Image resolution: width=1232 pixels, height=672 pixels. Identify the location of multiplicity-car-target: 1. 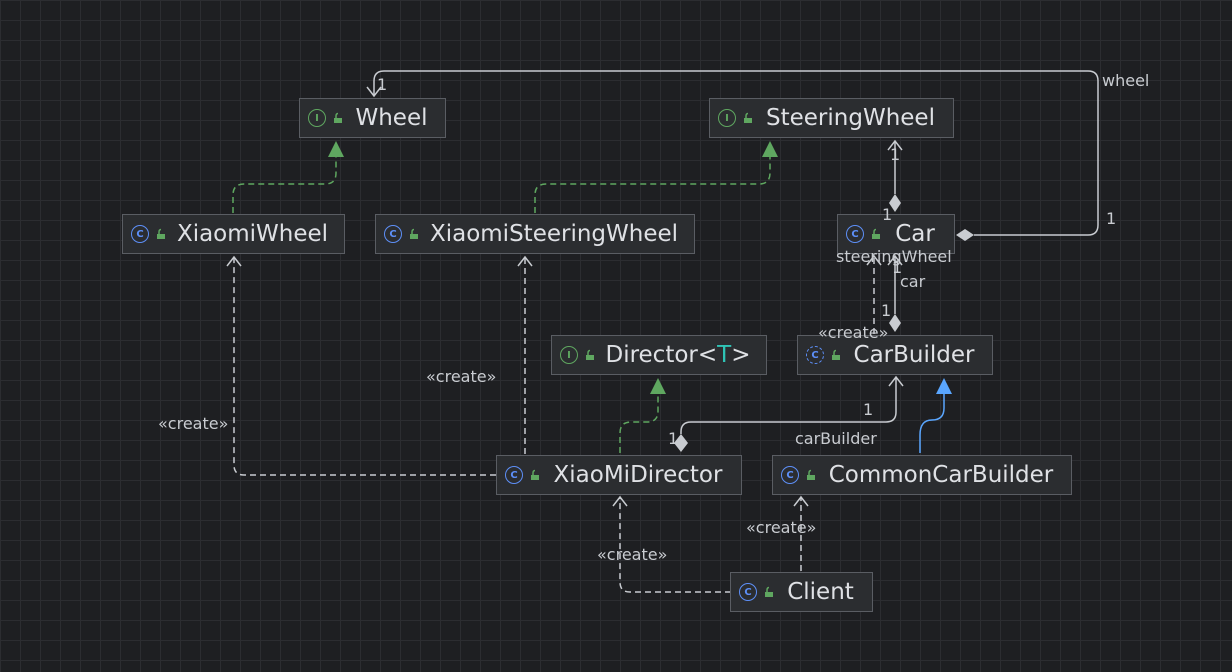
(897, 267).